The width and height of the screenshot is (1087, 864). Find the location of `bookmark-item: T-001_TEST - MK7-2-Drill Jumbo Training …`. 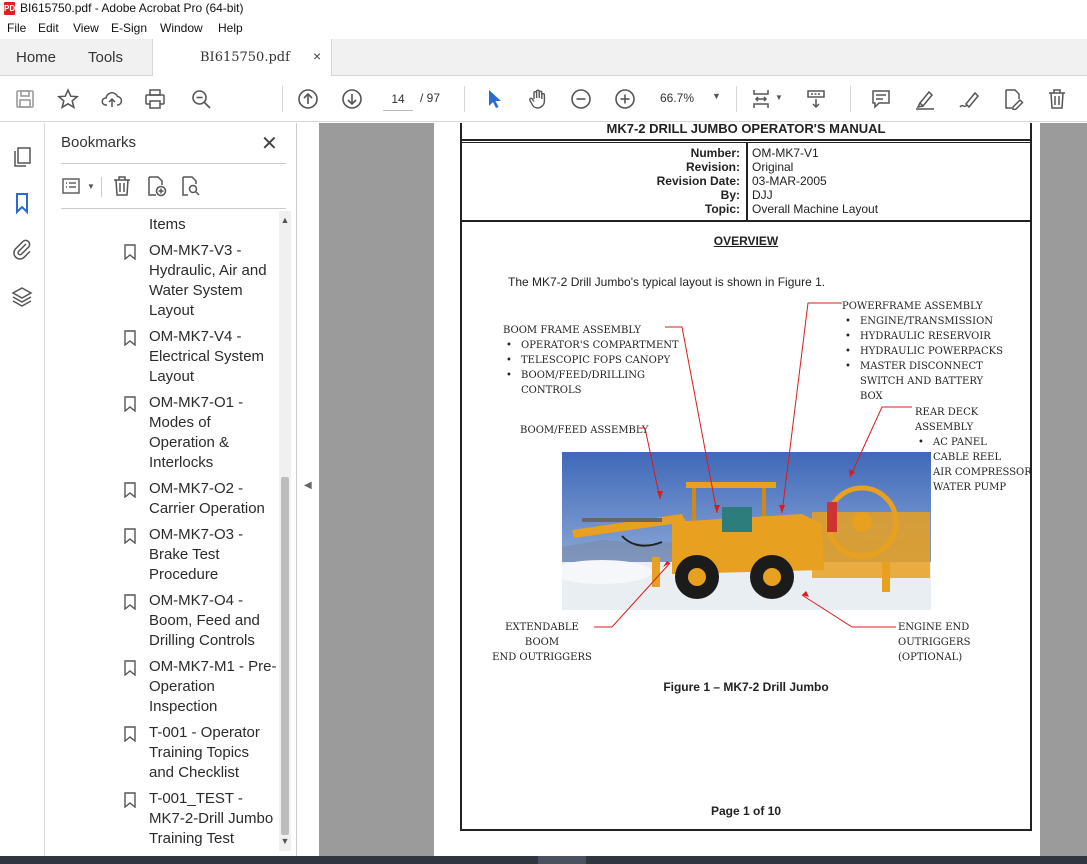

bookmark-item: T-001_TEST - MK7-2-Drill Jumbo Training … is located at coordinates (162, 819).